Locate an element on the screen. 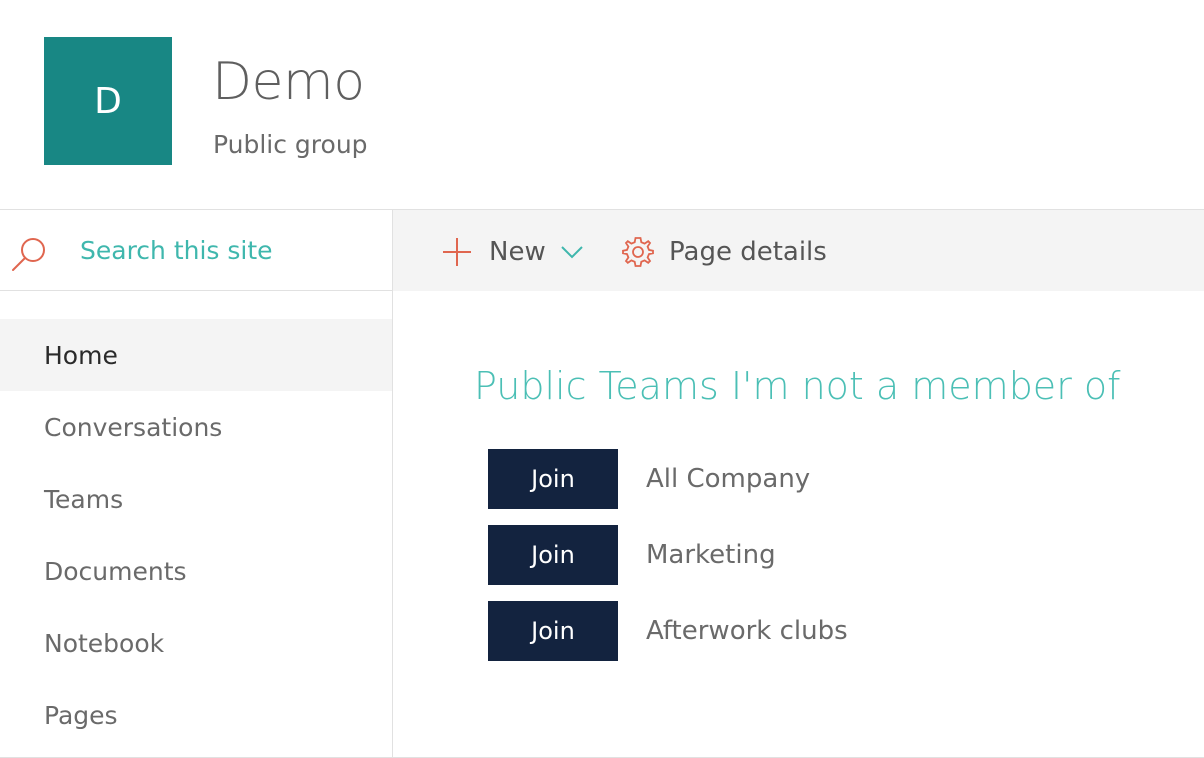  nav-divider is located at coordinates (392, 484).